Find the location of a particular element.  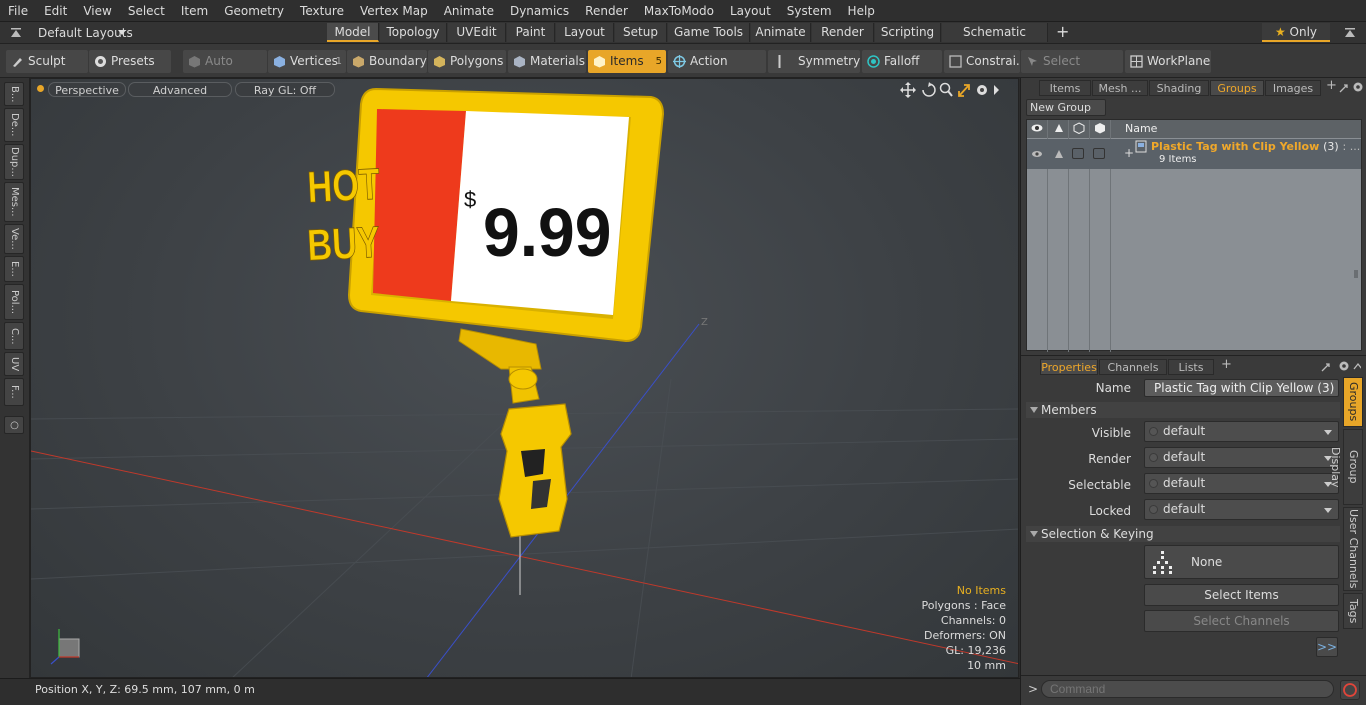

symmetry-button: Symmetry is located at coordinates (814, 61).